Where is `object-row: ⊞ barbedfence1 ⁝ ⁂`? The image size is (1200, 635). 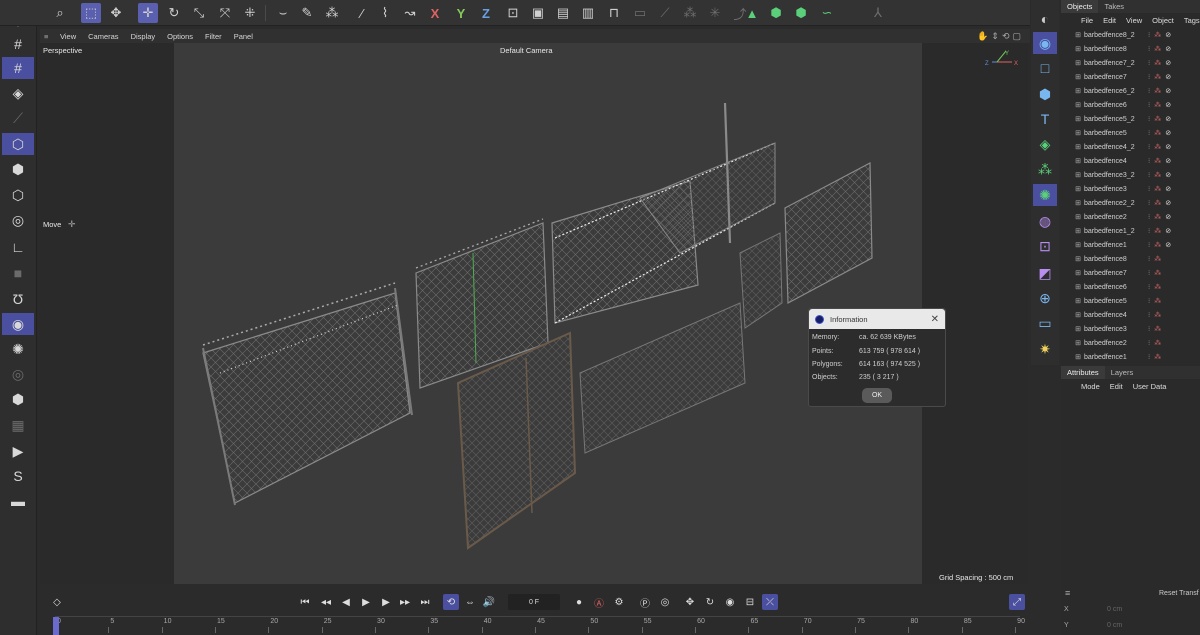 object-row: ⊞ barbedfence1 ⁝ ⁂ is located at coordinates (1130, 357).